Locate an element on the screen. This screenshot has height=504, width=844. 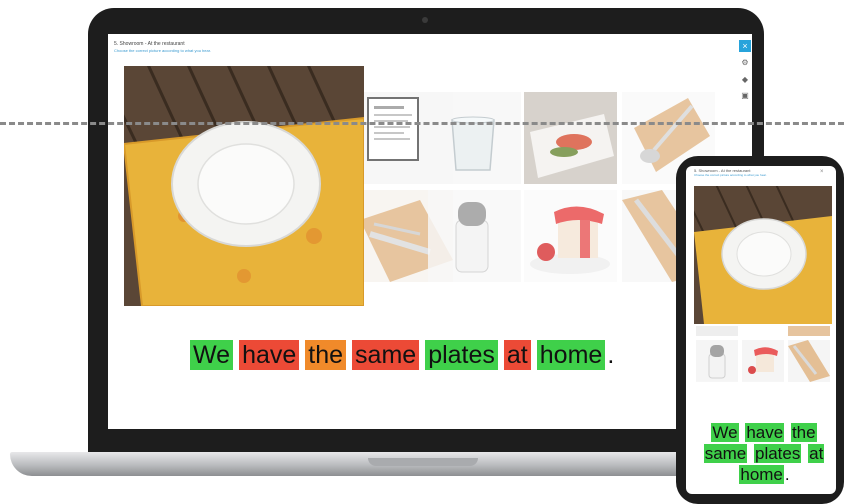
phone-cutlery-image is located at coordinates (809, 361).